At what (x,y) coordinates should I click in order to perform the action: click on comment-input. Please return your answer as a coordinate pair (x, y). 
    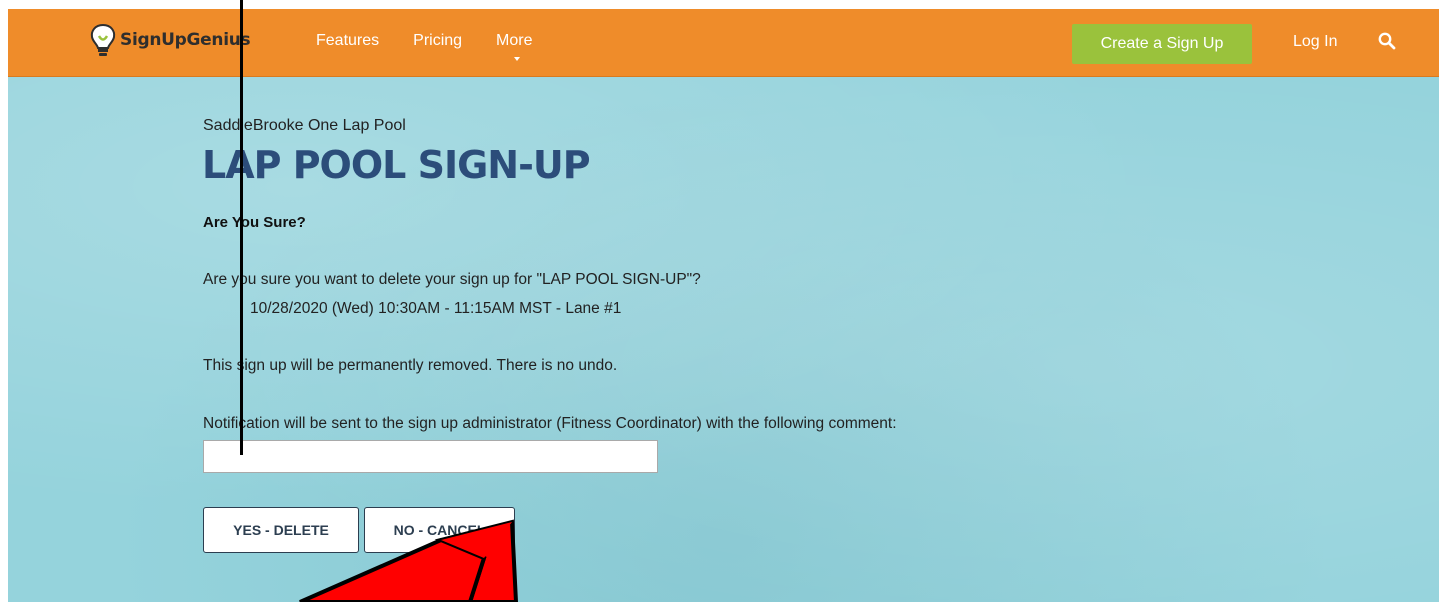
    Looking at the image, I should click on (430, 456).